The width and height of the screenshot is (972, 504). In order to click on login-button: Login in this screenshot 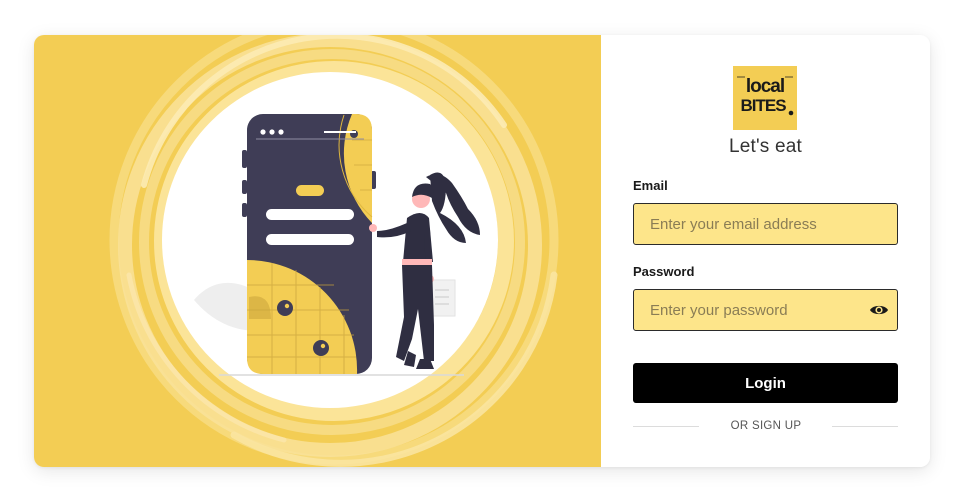, I will do `click(765, 383)`.